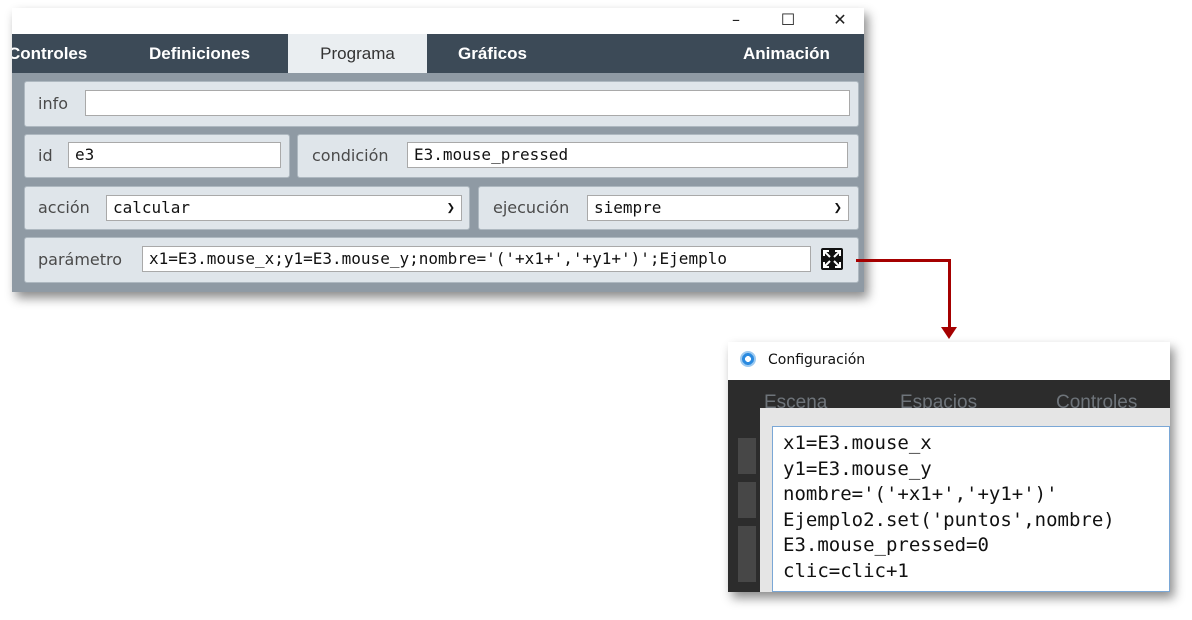 The width and height of the screenshot is (1192, 620). What do you see at coordinates (199, 53) in the screenshot?
I see `tab-definiciones: Definiciones` at bounding box center [199, 53].